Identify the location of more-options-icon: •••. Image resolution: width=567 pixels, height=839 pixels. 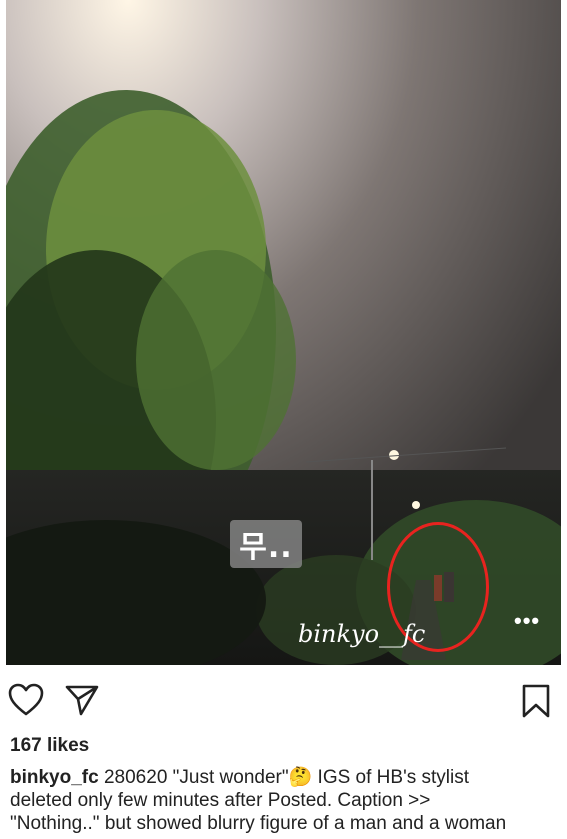
(527, 621).